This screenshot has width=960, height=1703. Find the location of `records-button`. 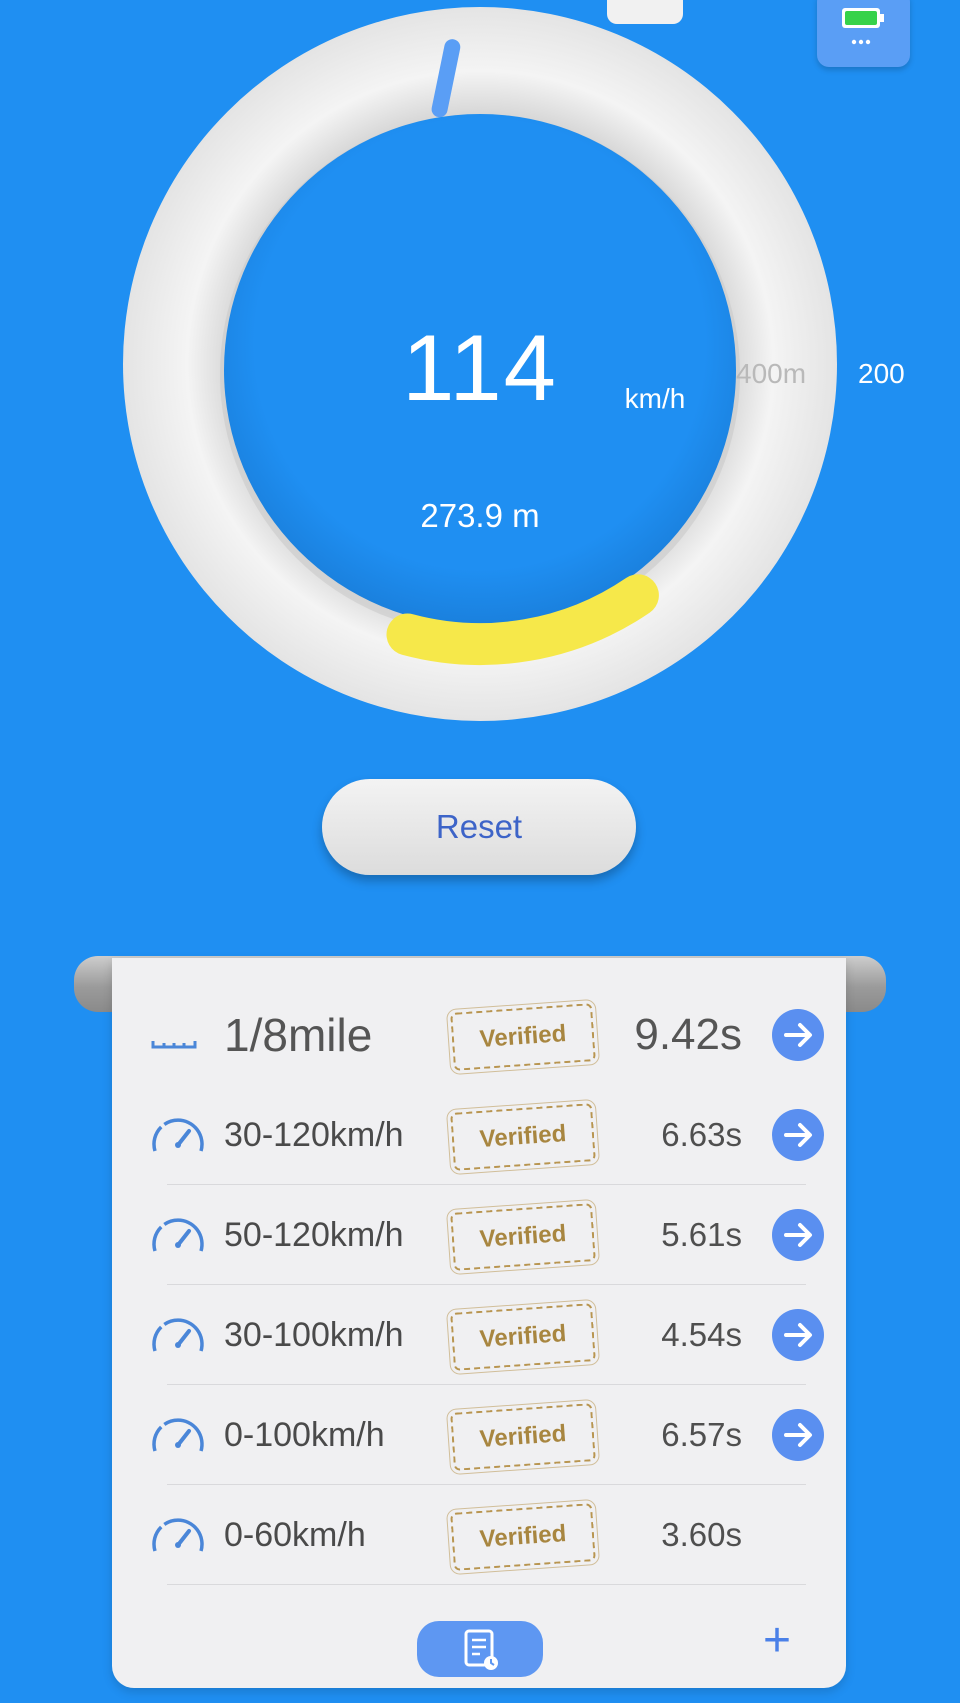

records-button is located at coordinates (480, 1649).